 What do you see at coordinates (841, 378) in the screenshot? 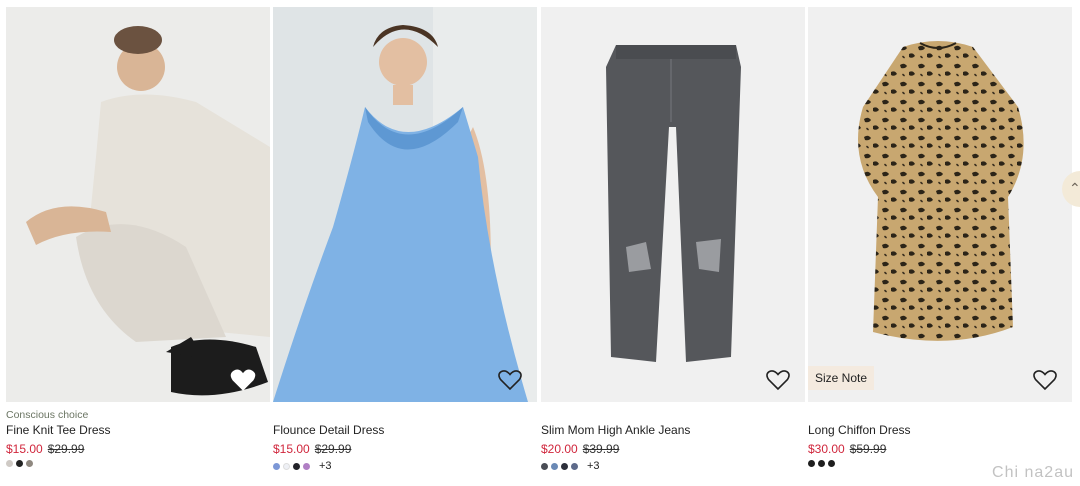
I see `size-note-badge: Size Note` at bounding box center [841, 378].